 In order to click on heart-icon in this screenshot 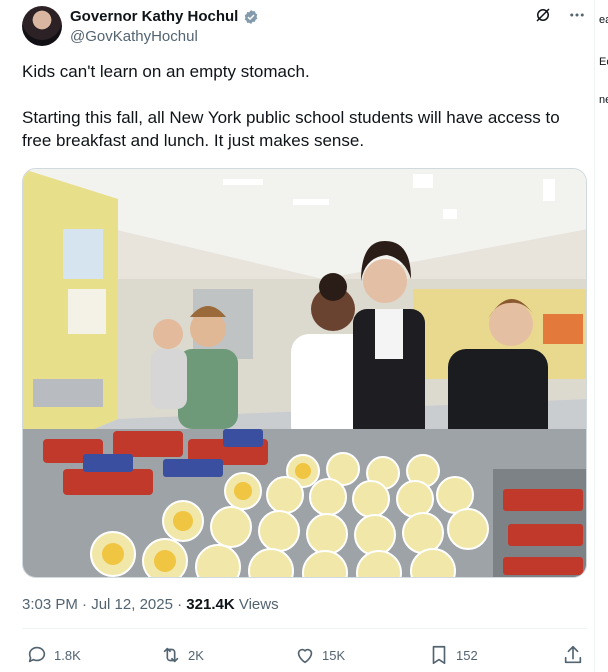, I will do `click(305, 656)`.